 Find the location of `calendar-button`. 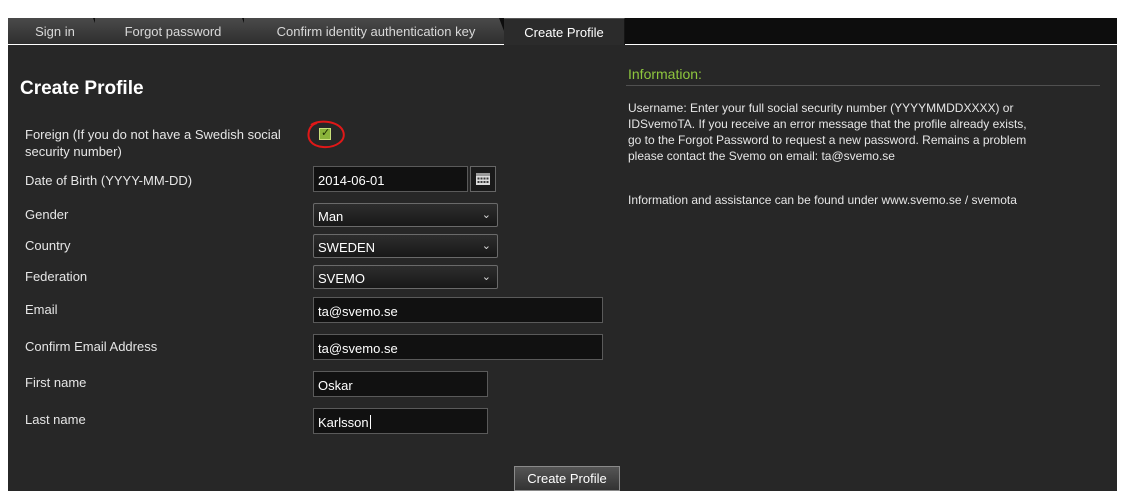

calendar-button is located at coordinates (483, 179).